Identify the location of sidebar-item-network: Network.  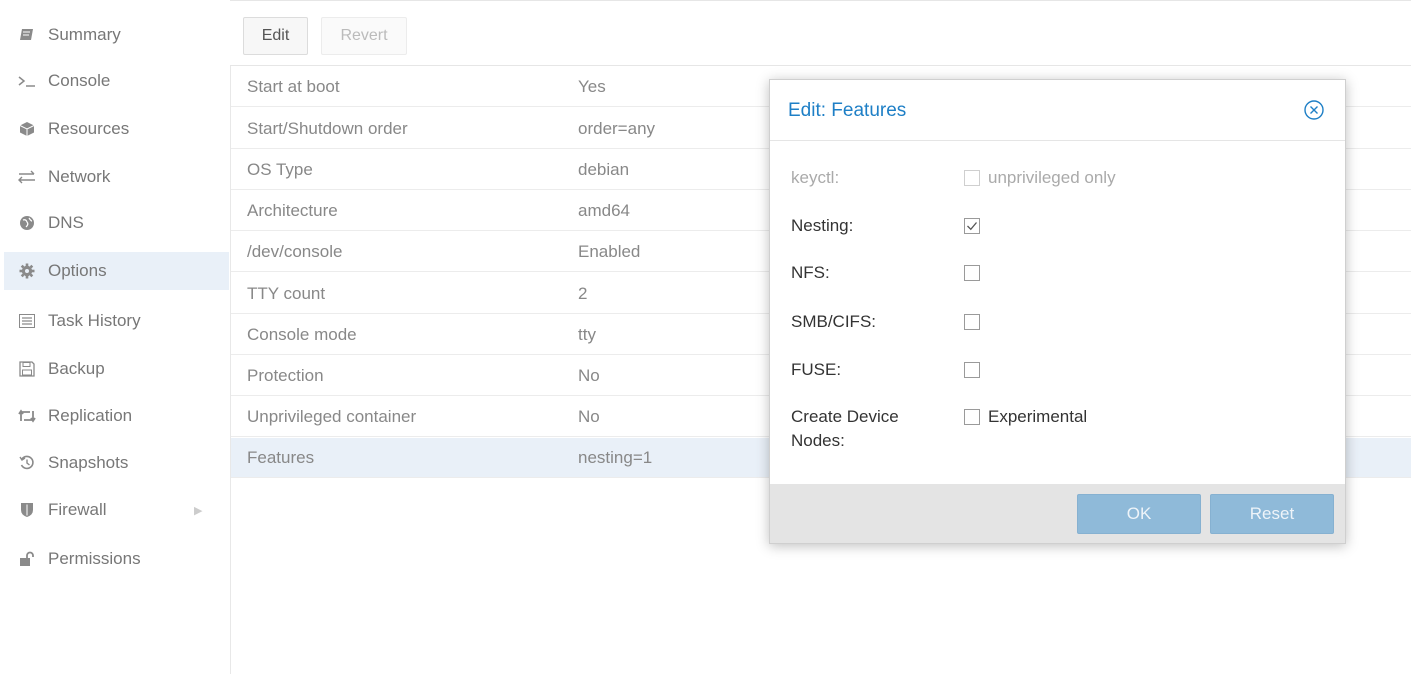
(116, 177).